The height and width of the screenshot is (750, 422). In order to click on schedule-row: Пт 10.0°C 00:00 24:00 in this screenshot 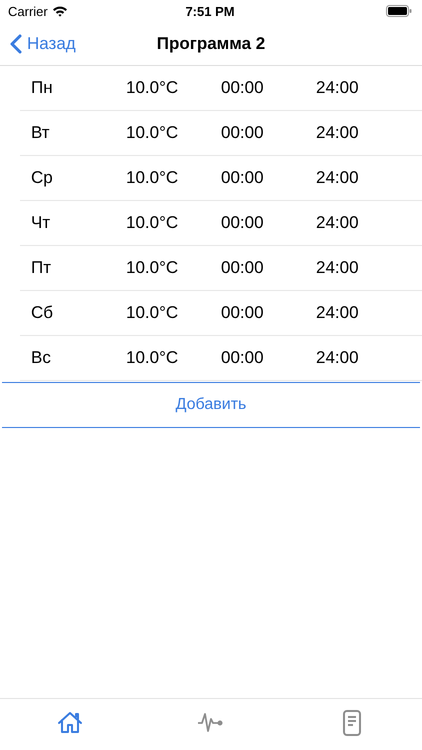, I will do `click(221, 268)`.